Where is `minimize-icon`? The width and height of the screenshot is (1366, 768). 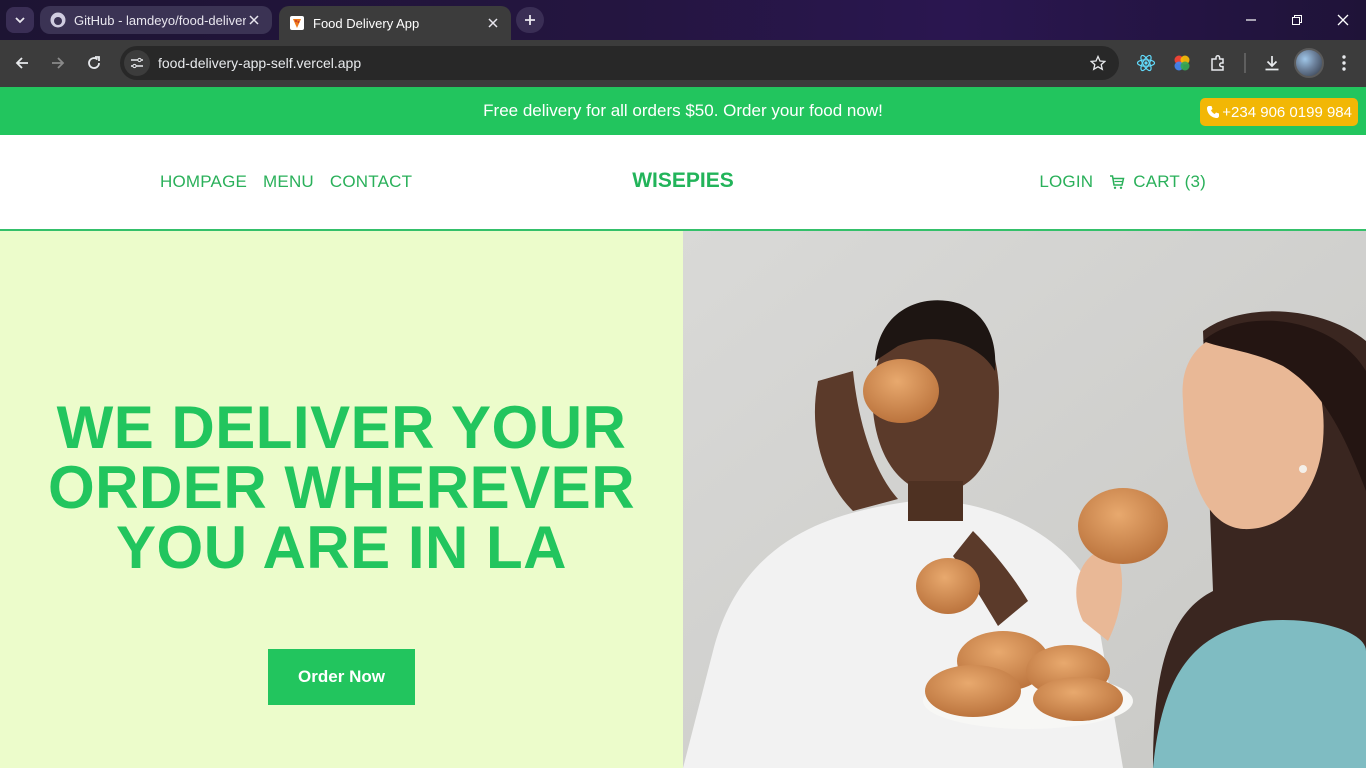
minimize-icon is located at coordinates (1251, 20).